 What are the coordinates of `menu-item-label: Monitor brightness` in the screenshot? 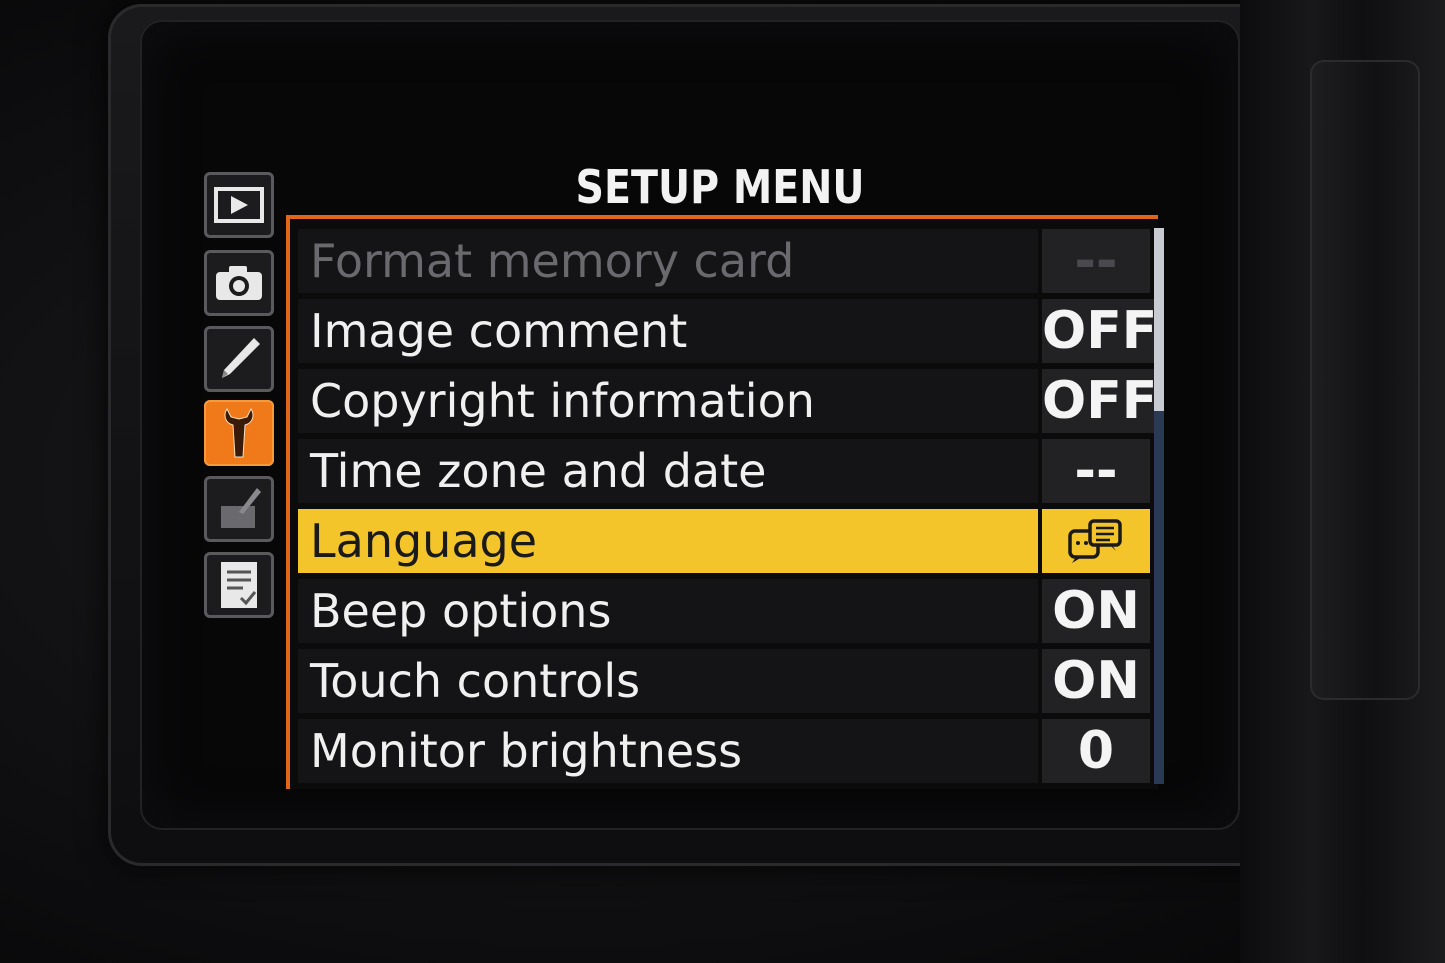 It's located at (668, 751).